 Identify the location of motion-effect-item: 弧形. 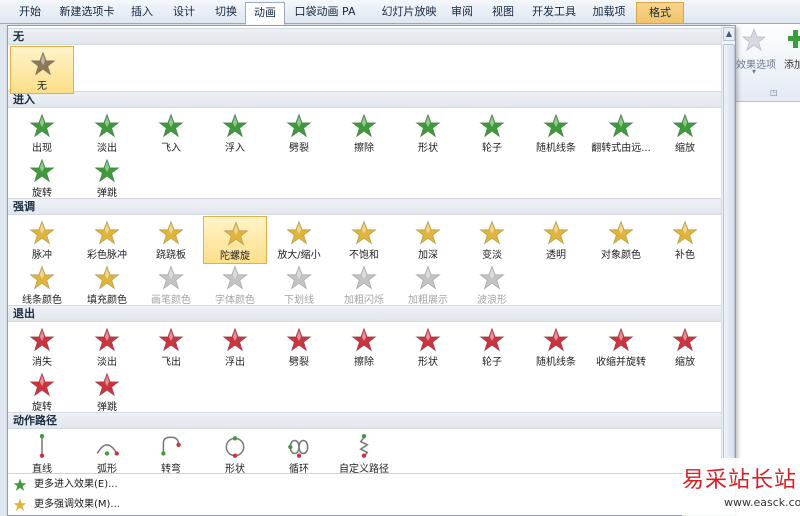
(107, 454).